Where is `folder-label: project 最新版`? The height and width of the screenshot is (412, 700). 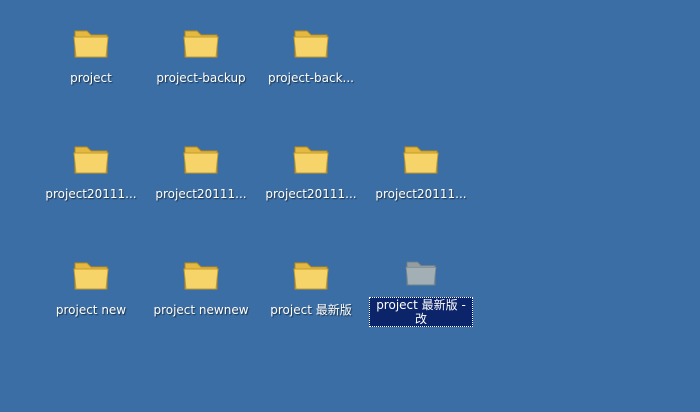 folder-label: project 最新版 is located at coordinates (311, 310).